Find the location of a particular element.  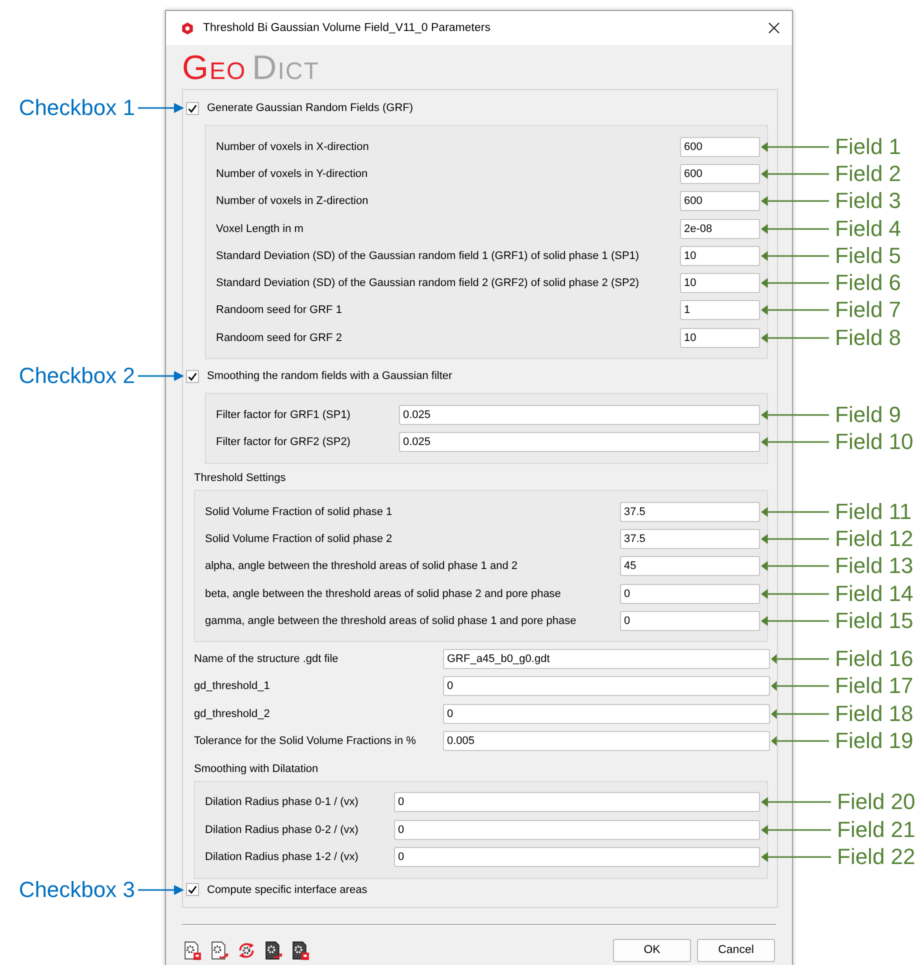

checkbox-label: Compute specific interface areas is located at coordinates (287, 890).